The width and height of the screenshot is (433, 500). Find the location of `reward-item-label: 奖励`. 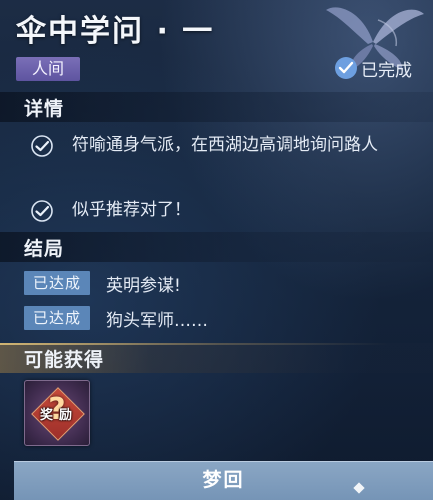

reward-item-label: 奖励 is located at coordinates (58, 415).